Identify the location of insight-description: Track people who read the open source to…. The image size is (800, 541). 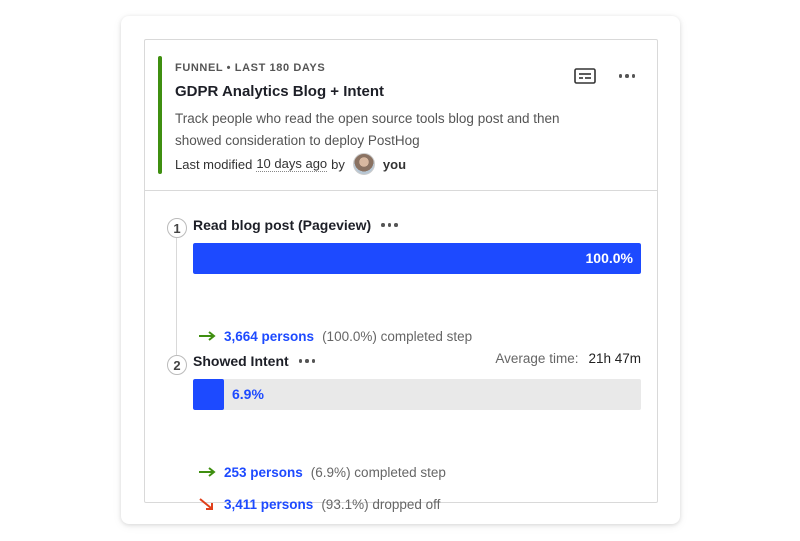
(367, 129).